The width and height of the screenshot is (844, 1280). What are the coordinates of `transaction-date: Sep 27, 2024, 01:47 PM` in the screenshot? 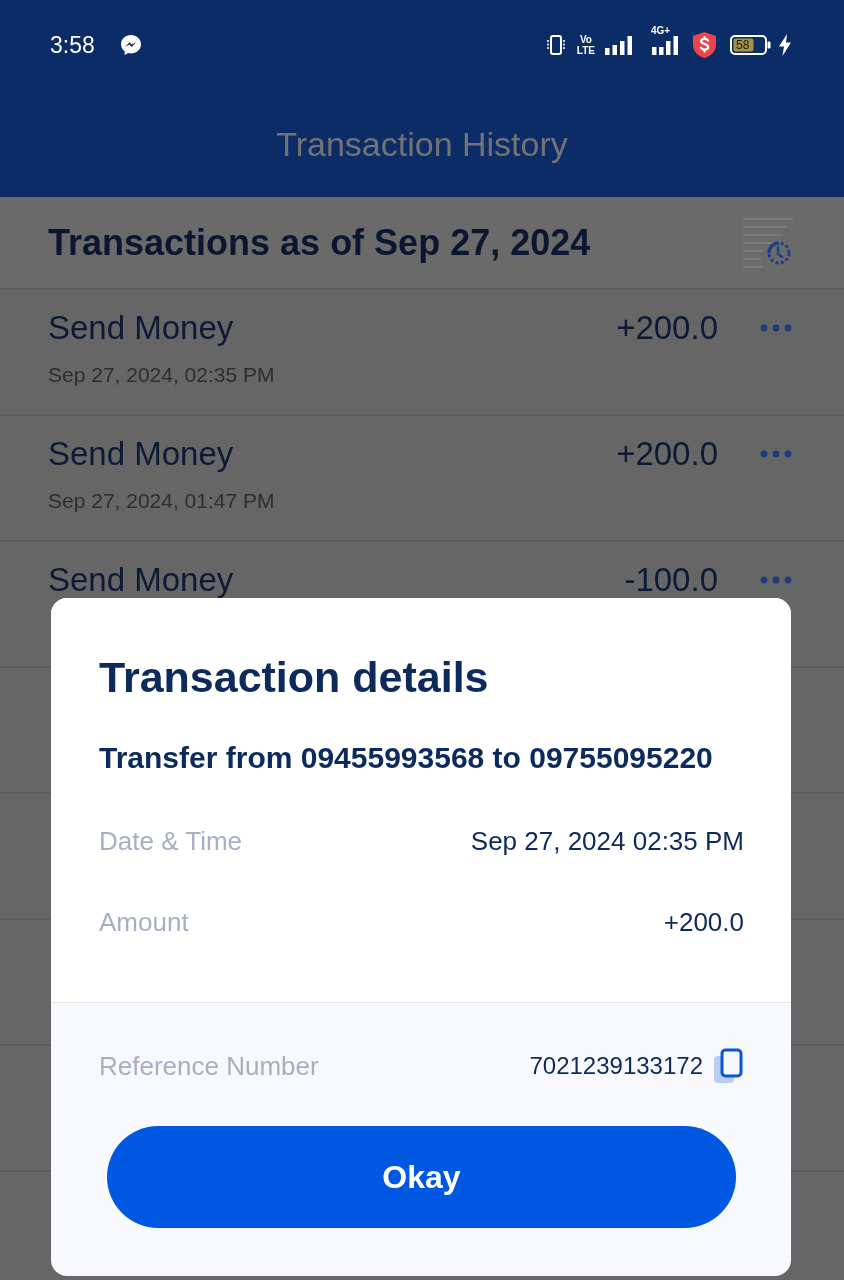 It's located at (161, 501).